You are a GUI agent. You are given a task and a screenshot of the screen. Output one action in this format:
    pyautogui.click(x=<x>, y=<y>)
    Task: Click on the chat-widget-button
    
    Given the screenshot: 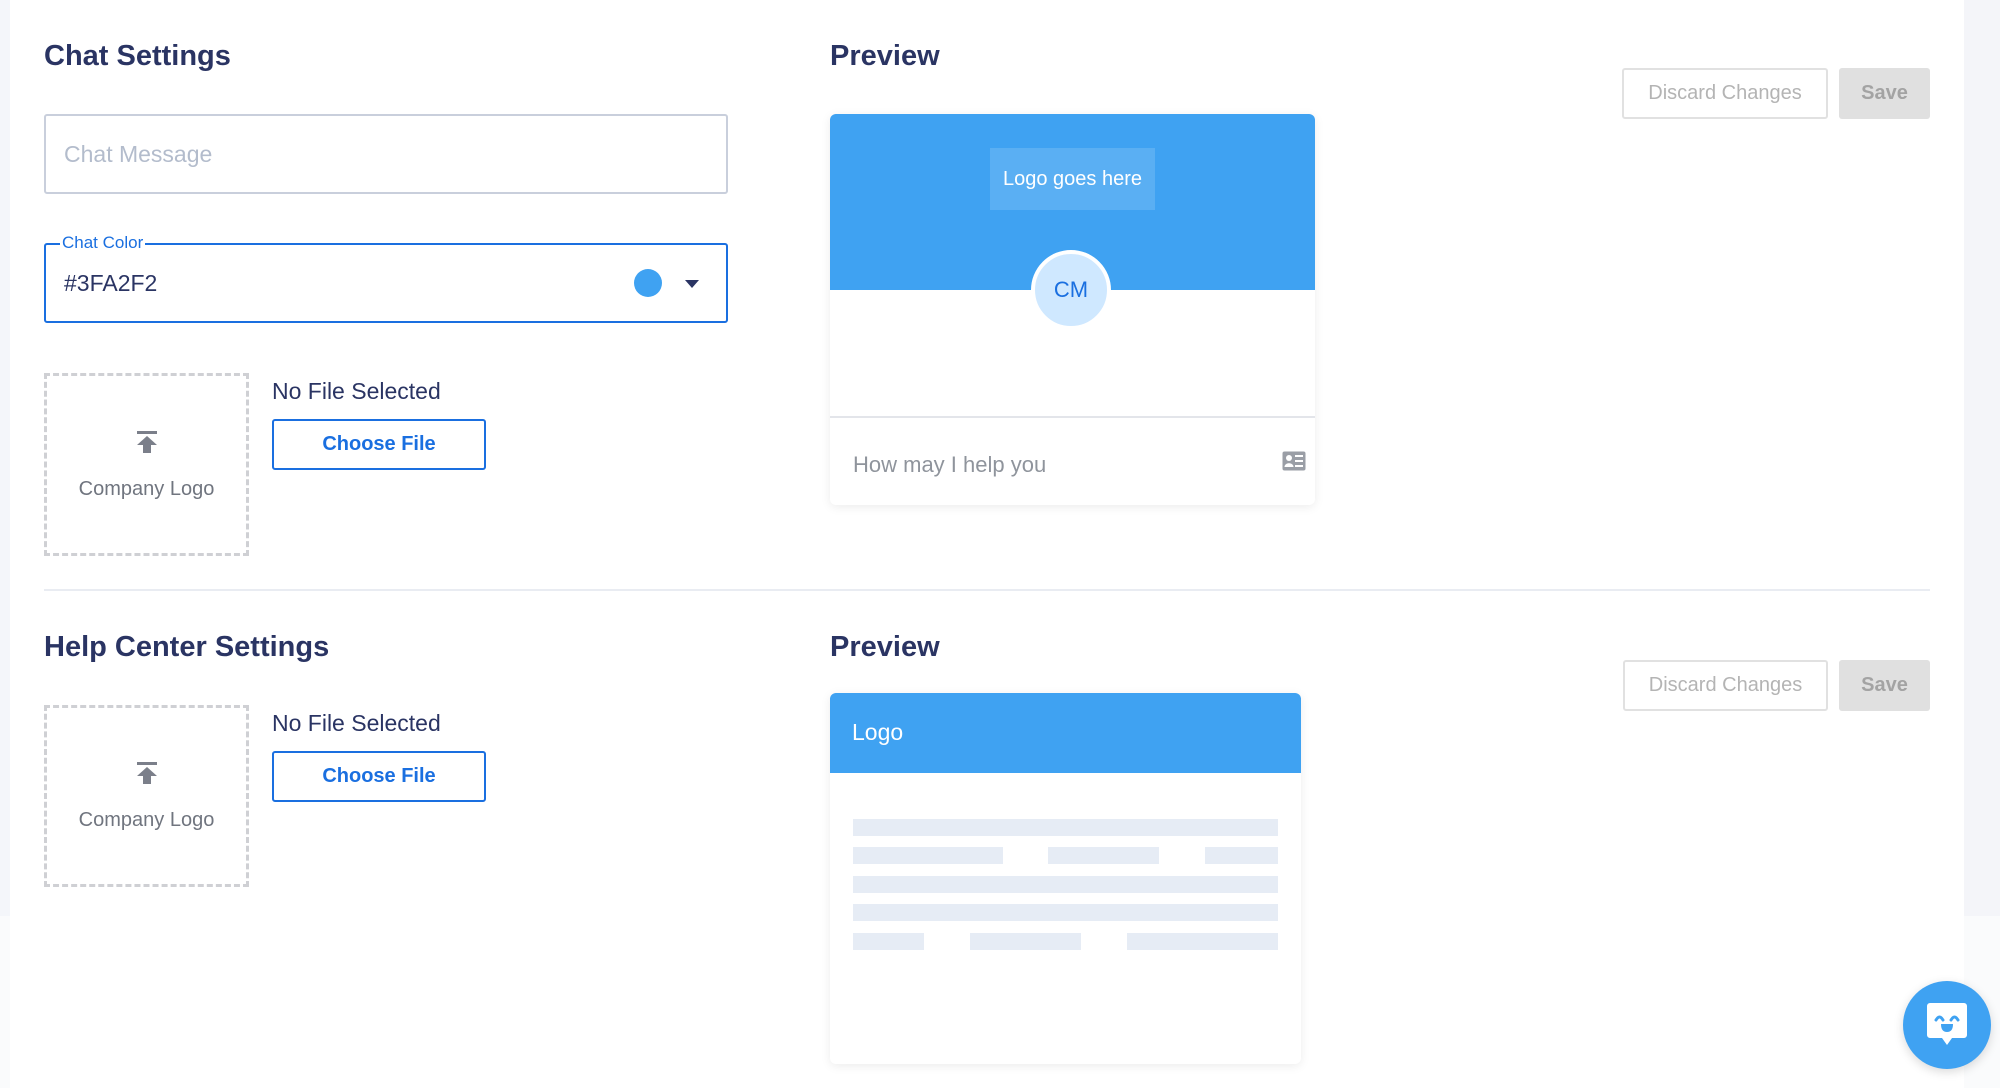 What is the action you would take?
    pyautogui.click(x=1947, y=1025)
    